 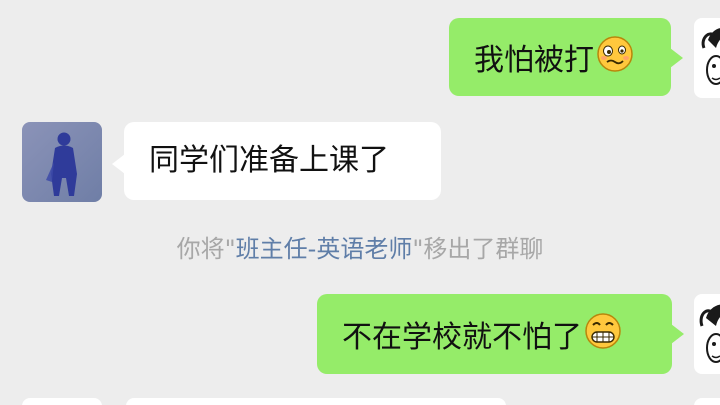 What do you see at coordinates (603, 336) in the screenshot?
I see `grimacing-face-emoji-icon` at bounding box center [603, 336].